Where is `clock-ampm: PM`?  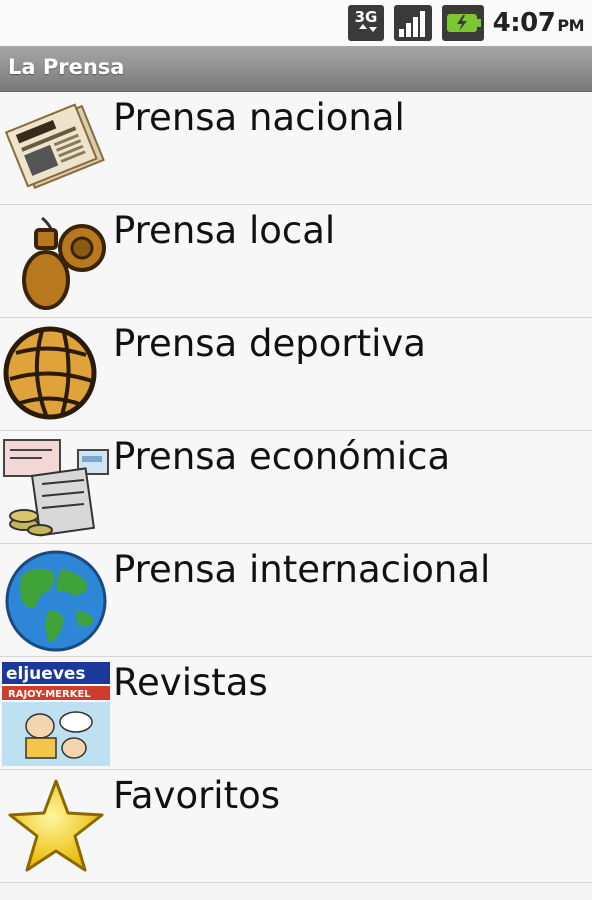 clock-ampm: PM is located at coordinates (570, 25).